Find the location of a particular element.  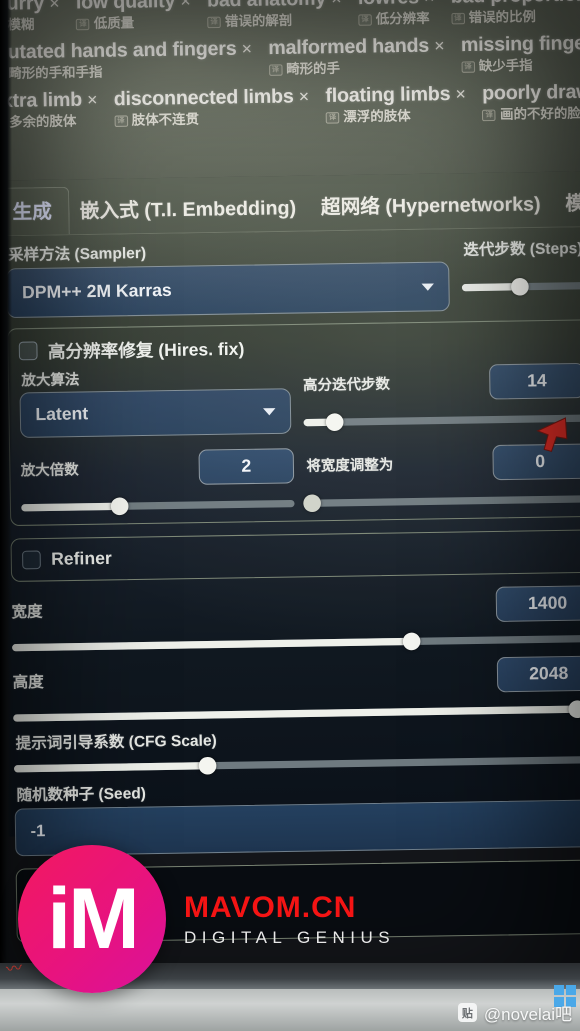

screen-bezel is located at coordinates (6, 515).